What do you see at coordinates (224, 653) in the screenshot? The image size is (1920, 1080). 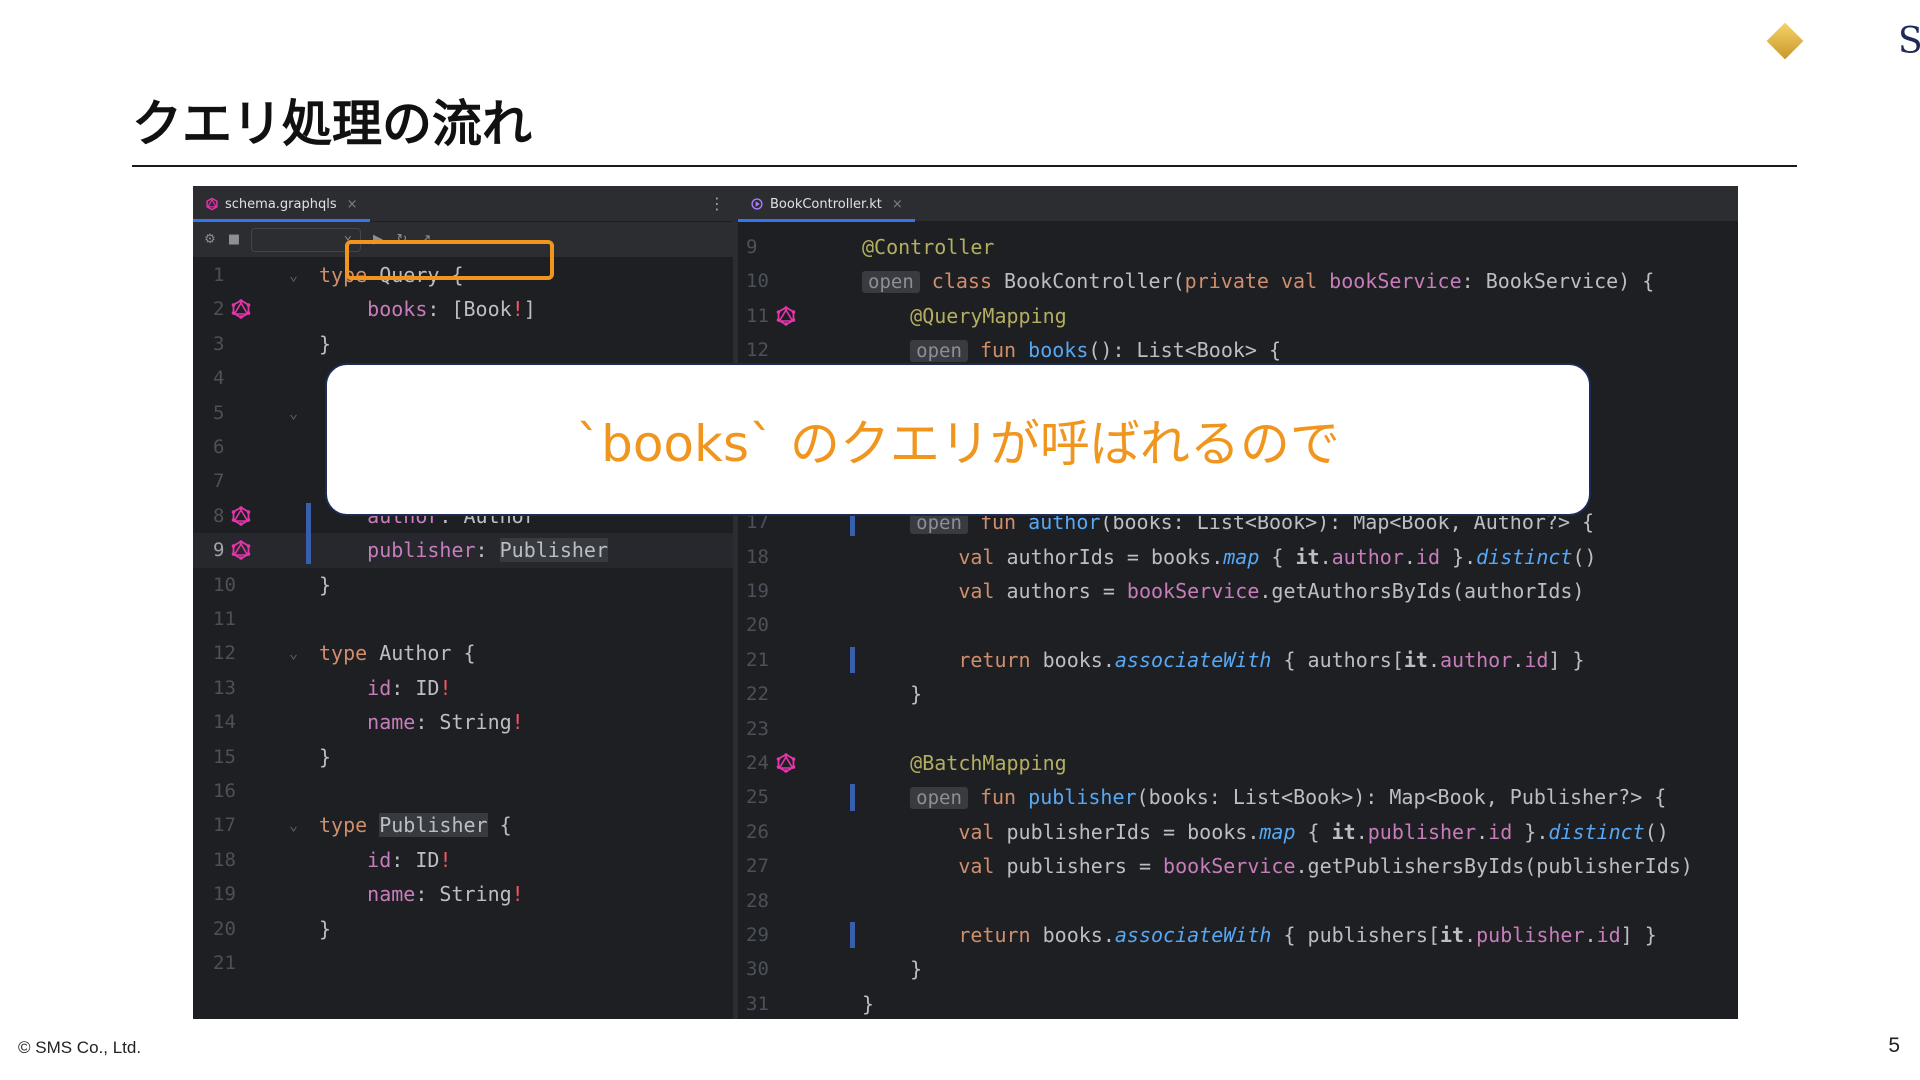 I see `line-number: 12` at bounding box center [224, 653].